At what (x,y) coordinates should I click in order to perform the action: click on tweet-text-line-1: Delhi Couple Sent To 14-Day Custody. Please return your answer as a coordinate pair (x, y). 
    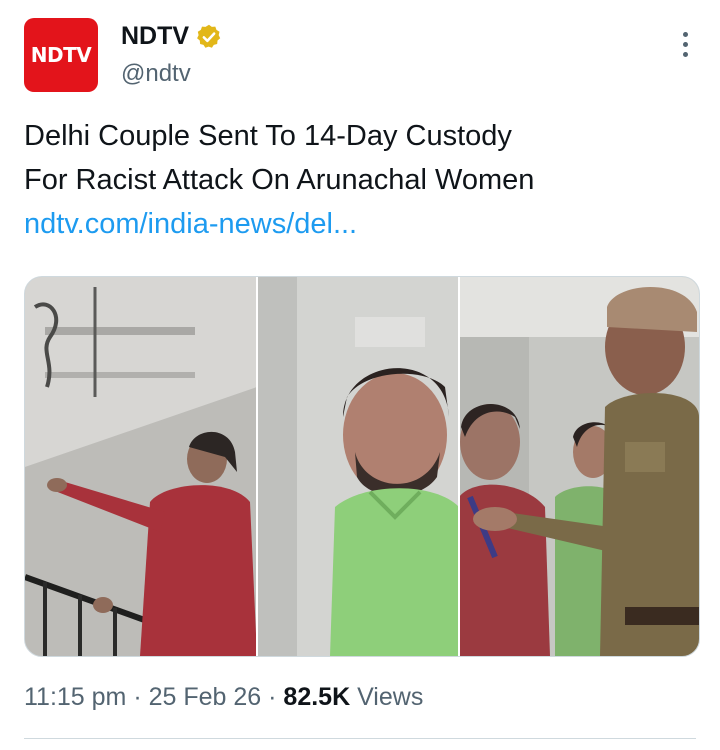
    Looking at the image, I should click on (268, 136).